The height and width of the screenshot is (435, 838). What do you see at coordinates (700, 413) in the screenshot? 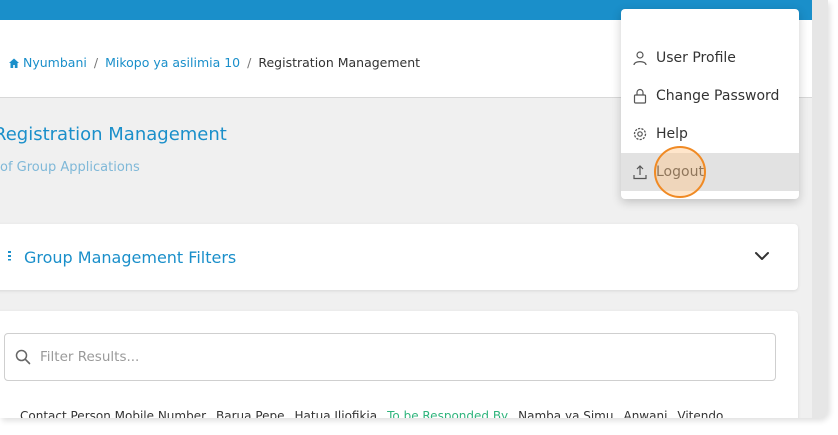
I see `column-header: Vitendo` at bounding box center [700, 413].